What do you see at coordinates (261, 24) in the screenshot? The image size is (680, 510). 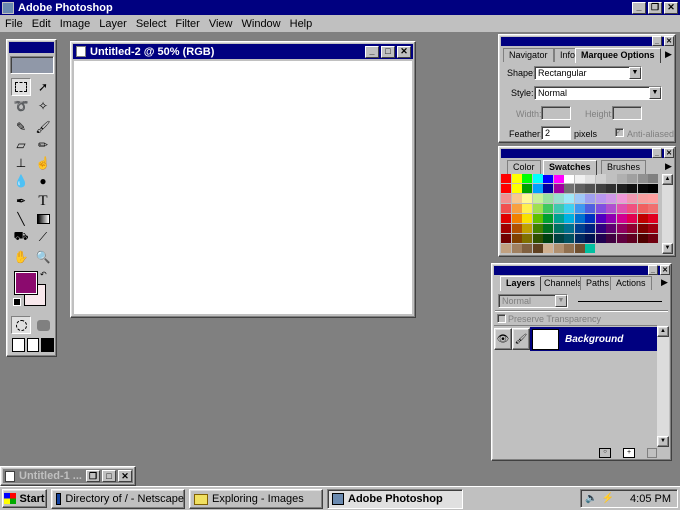 I see `menu-window: Window` at bounding box center [261, 24].